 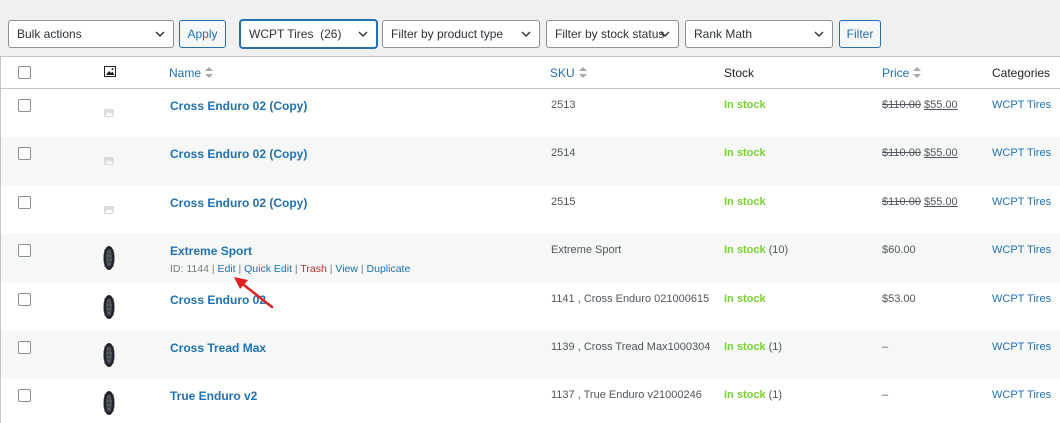 I want to click on price-header-label: Price, so click(x=896, y=73).